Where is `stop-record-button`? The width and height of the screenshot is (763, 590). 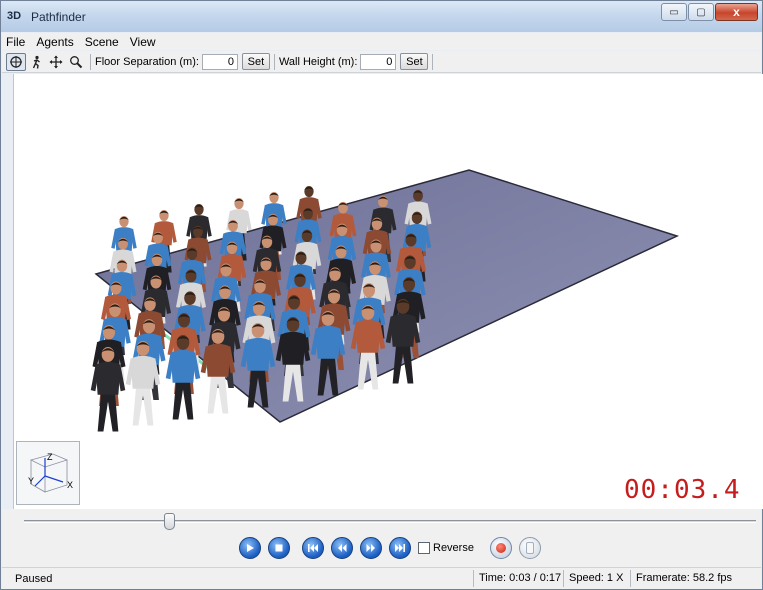
stop-record-button is located at coordinates (530, 548).